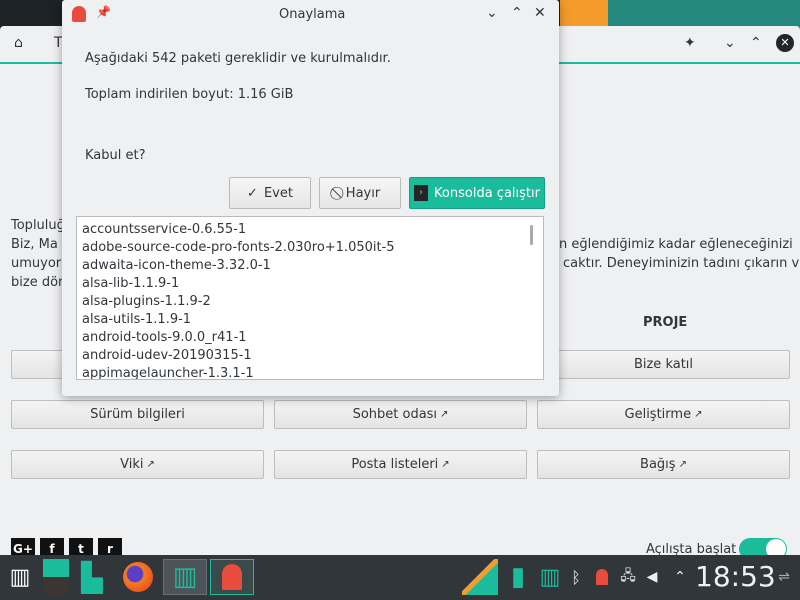  What do you see at coordinates (663, 464) in the screenshot?
I see `donate-button: Bağış ↗` at bounding box center [663, 464].